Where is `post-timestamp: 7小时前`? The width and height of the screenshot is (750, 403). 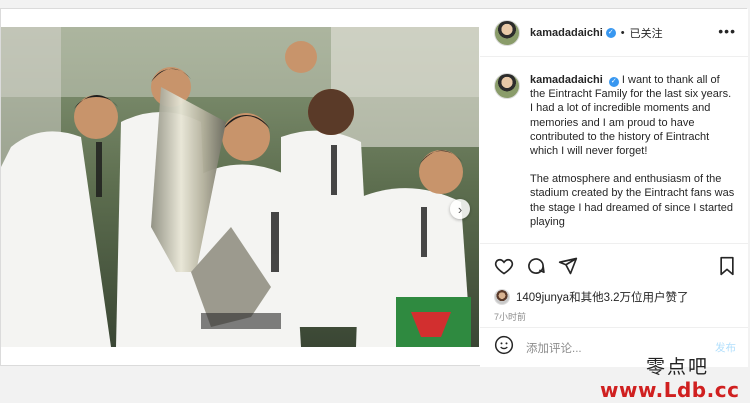
post-timestamp: 7小时前 is located at coordinates (510, 316).